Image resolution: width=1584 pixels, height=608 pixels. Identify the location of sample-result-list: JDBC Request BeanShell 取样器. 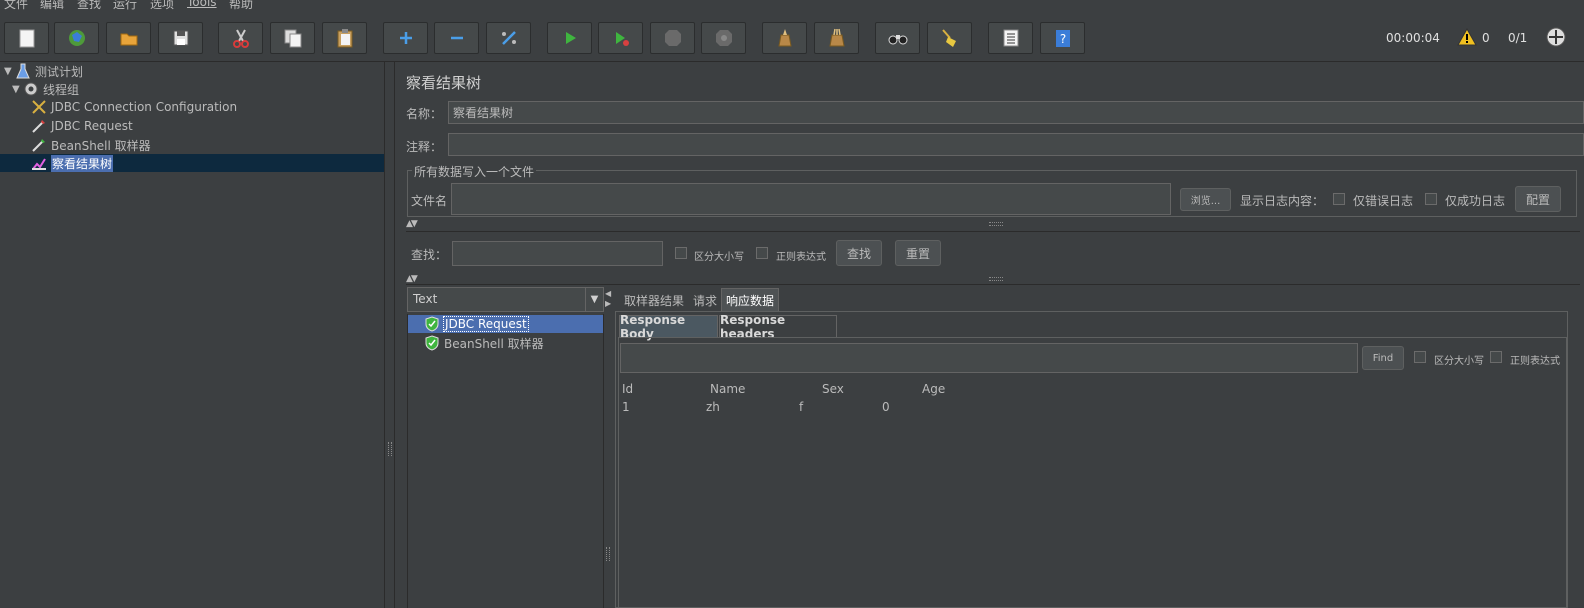
(505, 461).